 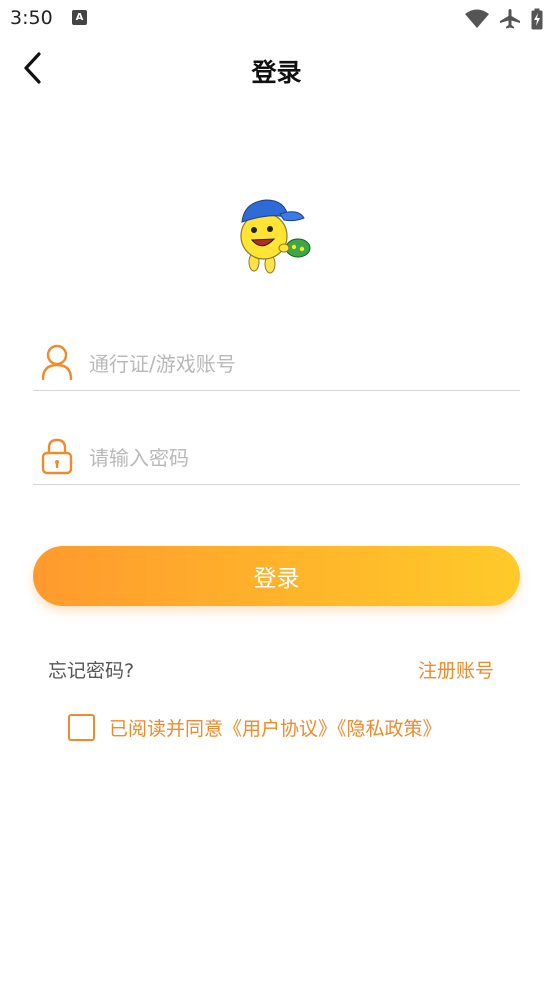 What do you see at coordinates (537, 19) in the screenshot?
I see `battery-icon` at bounding box center [537, 19].